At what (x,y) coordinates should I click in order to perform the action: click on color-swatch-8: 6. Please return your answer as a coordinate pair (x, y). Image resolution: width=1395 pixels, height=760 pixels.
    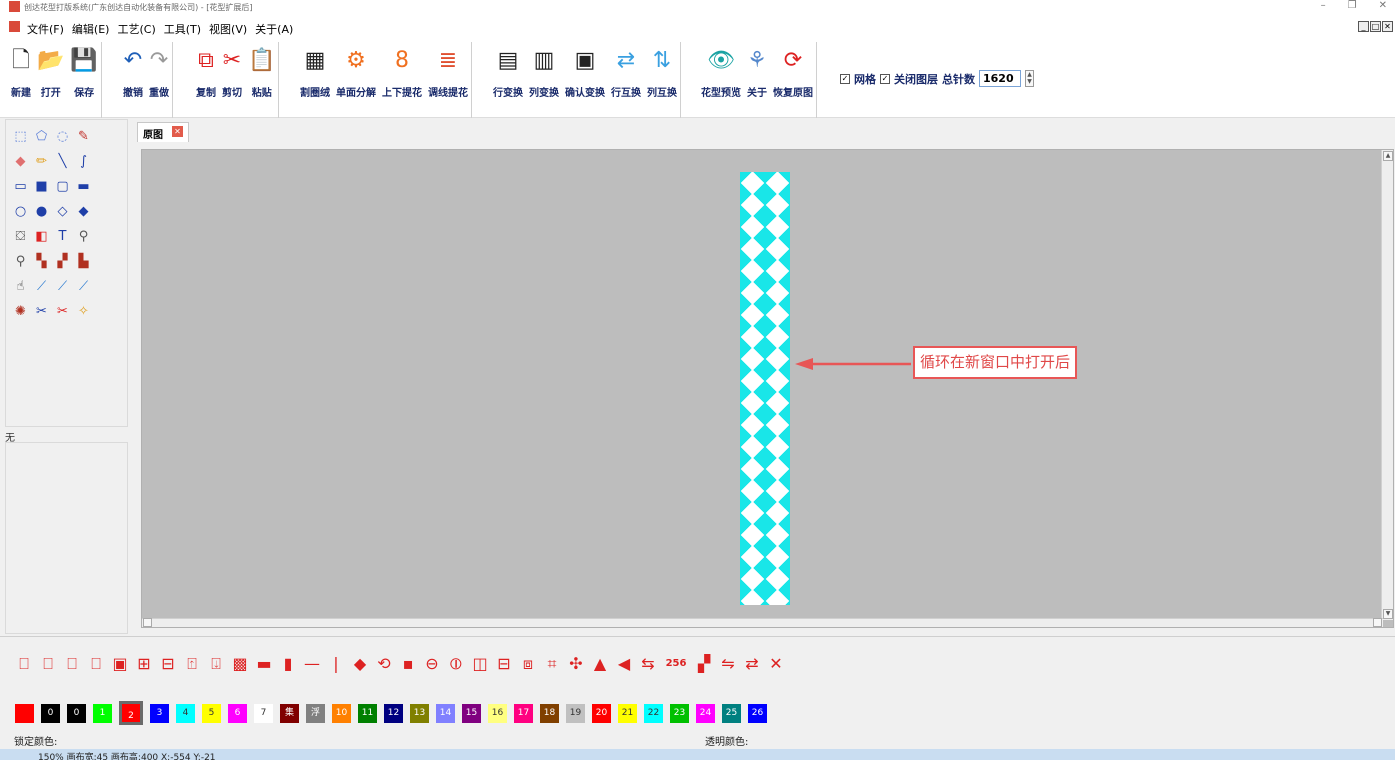
    Looking at the image, I should click on (237, 713).